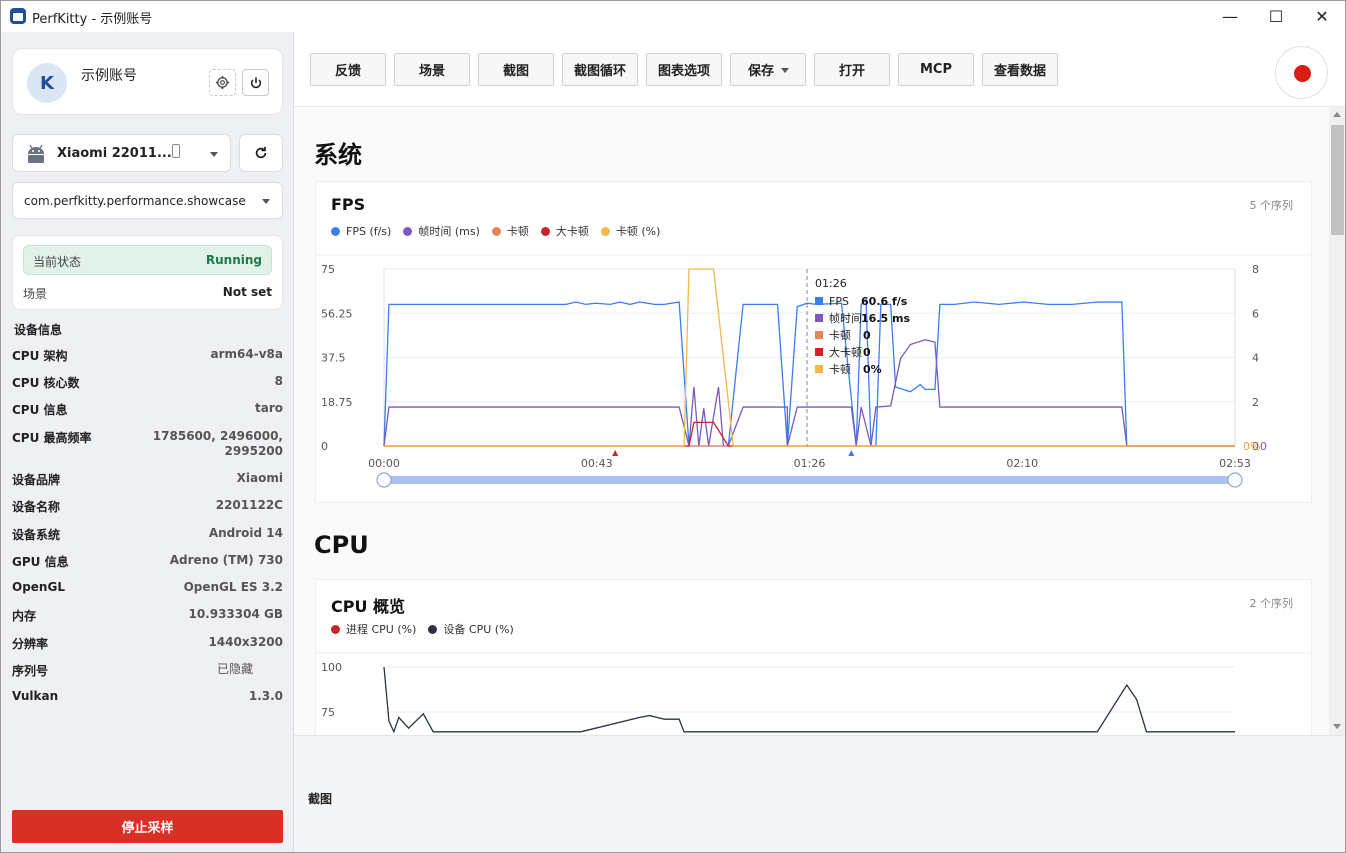 This screenshot has height=853, width=1346. Describe the element at coordinates (40, 356) in the screenshot. I see `device-info-key: CPU 架构` at that location.